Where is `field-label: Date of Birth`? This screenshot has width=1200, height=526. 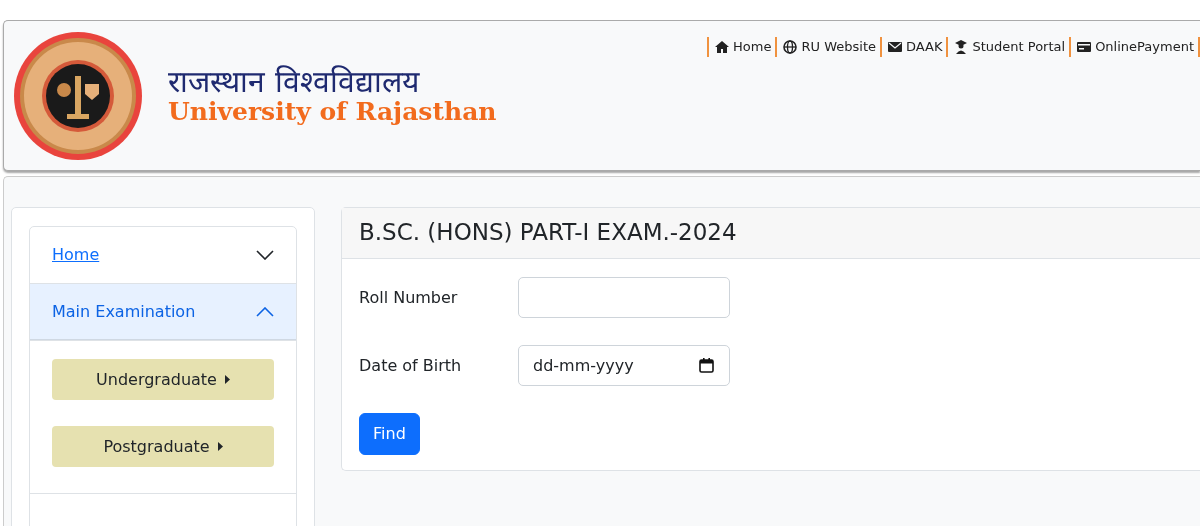
field-label: Date of Birth is located at coordinates (411, 365).